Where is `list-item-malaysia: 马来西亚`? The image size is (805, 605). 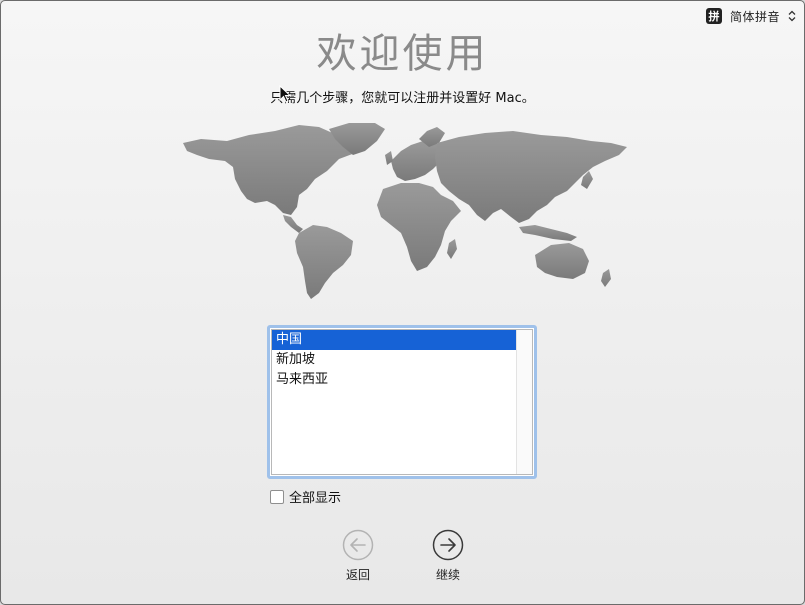
list-item-malaysia: 马来西亚 is located at coordinates (394, 380).